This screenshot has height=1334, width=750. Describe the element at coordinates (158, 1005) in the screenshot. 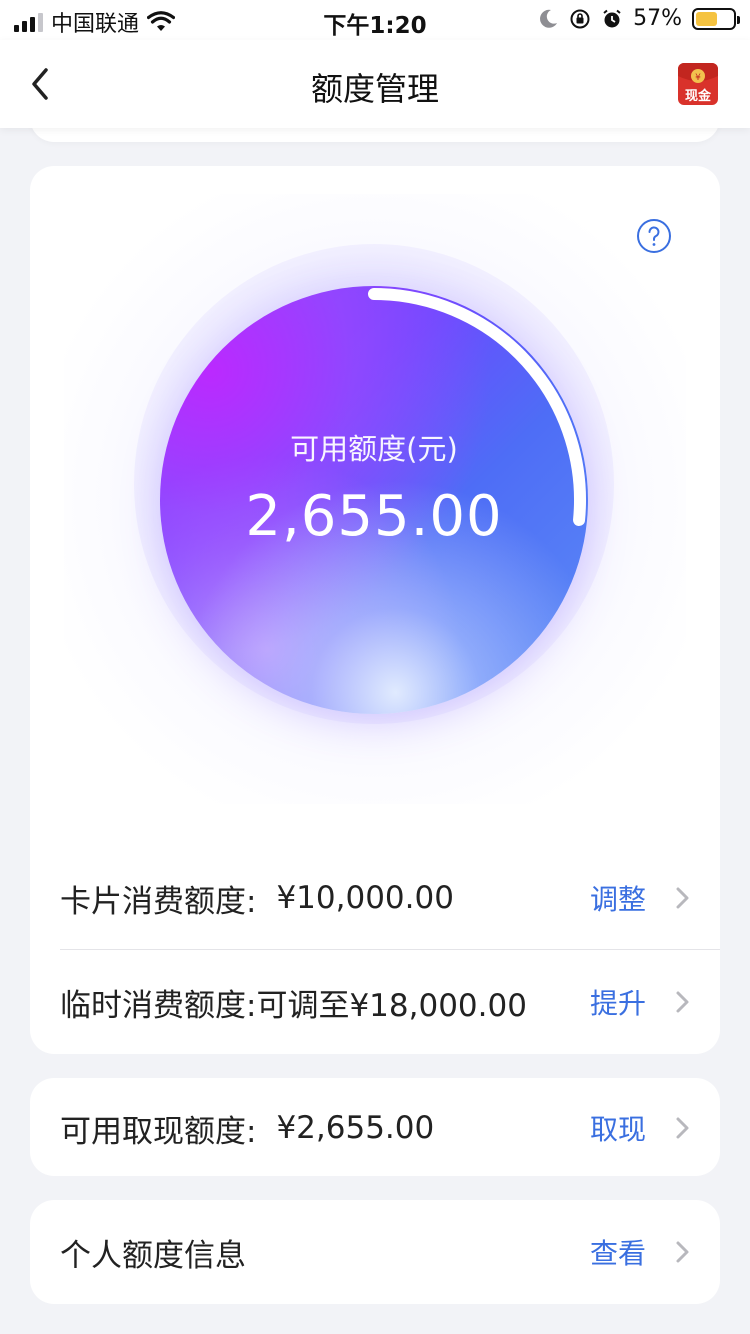

I see `temp-spend-limit-label: 临时消费额度:` at that location.